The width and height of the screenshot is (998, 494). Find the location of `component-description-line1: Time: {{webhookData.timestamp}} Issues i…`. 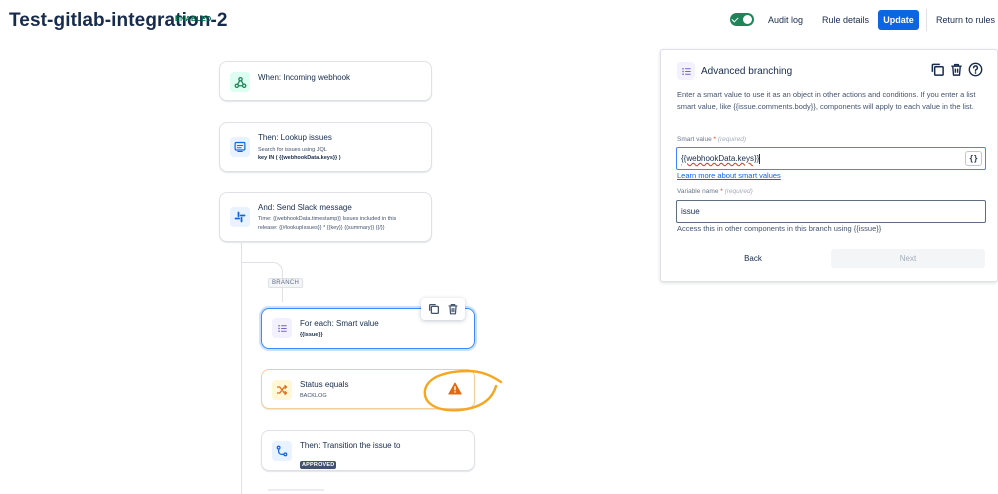

component-description-line1: Time: {{webhookData.timestamp}} Issues i… is located at coordinates (327, 219).